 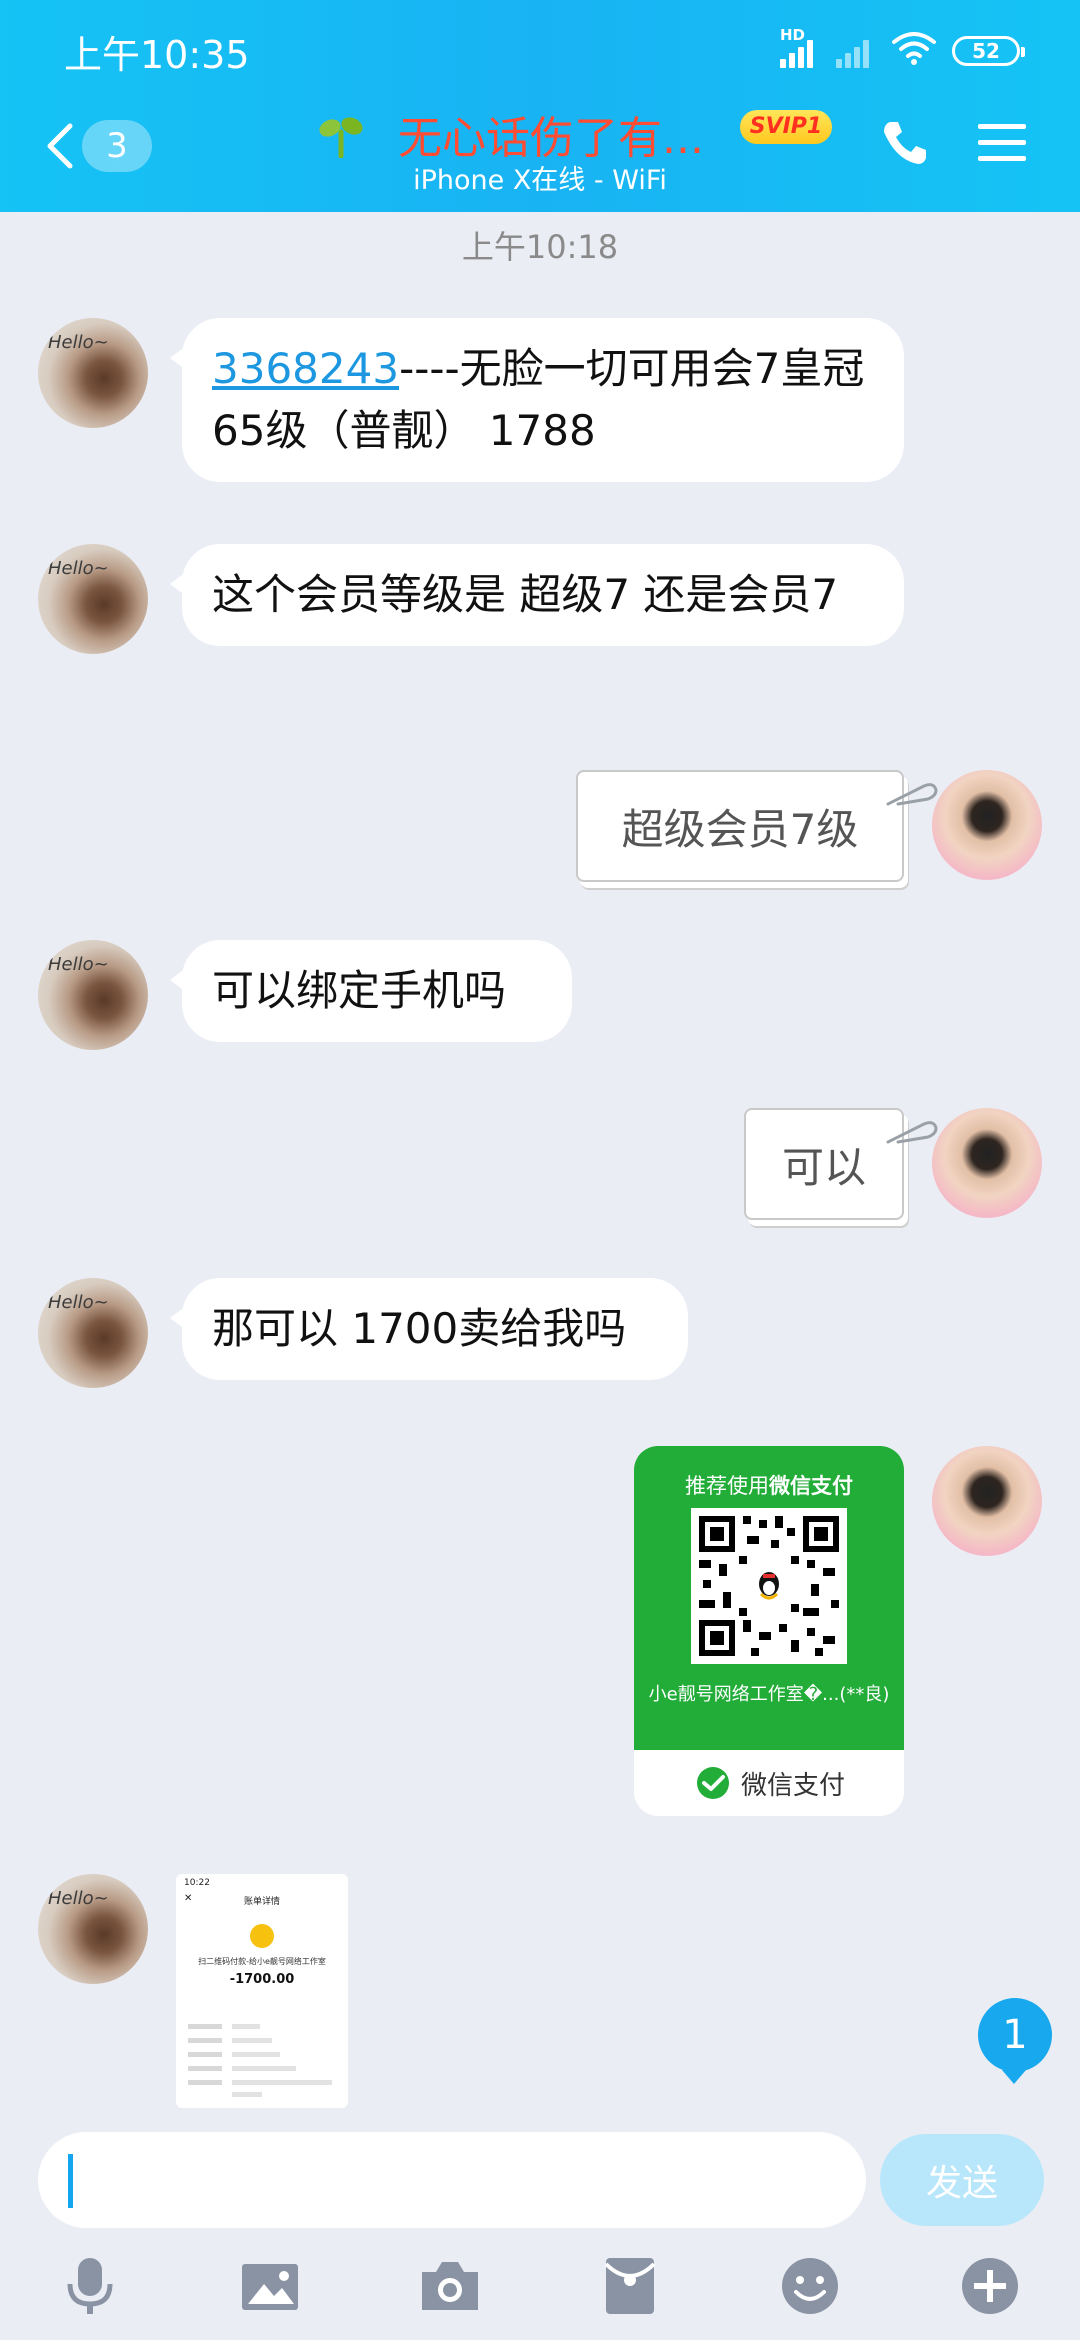 I want to click on navigation-bar: 3 无心话伤了有... SVIP1 iPhone X在线 - WiFi, so click(x=540, y=156).